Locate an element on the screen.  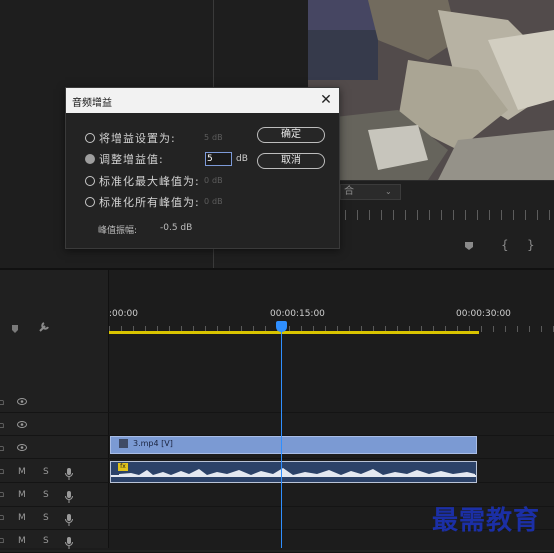
adjust-gain-input: 5 is located at coordinates (218, 159).